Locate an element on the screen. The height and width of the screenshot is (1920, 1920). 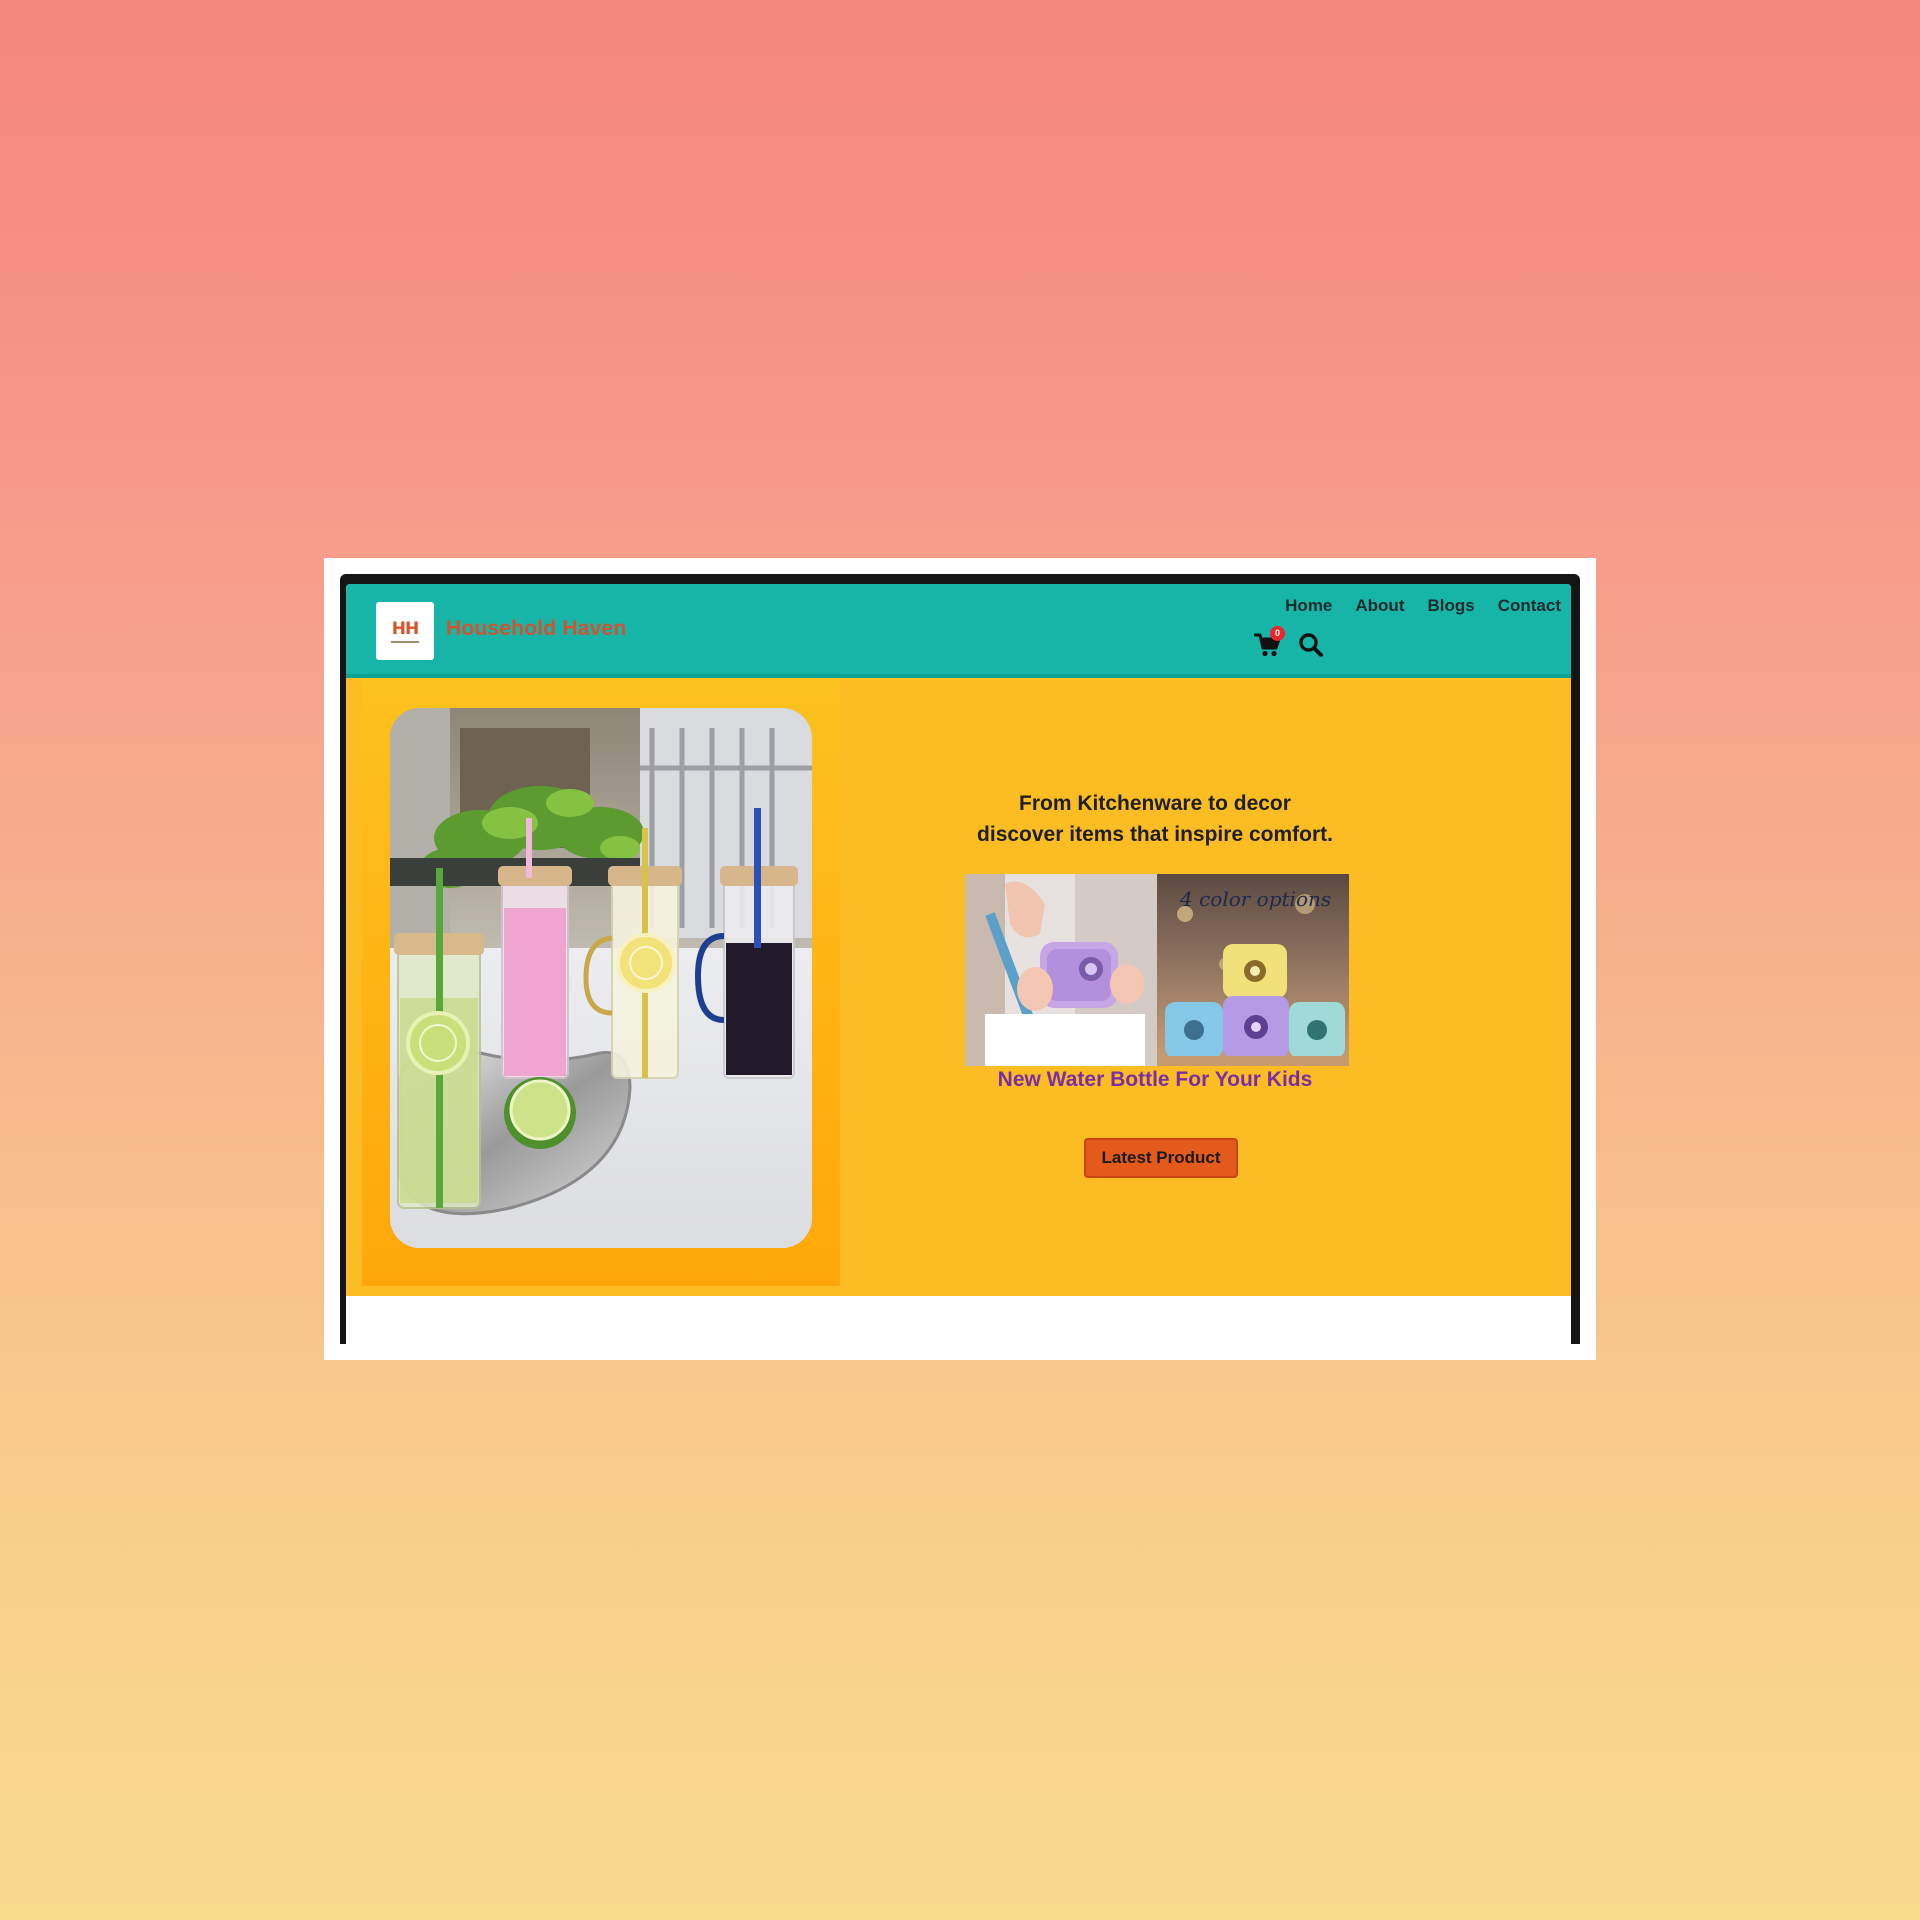
tagline-line-2: discover items that inspire comfort. is located at coordinates (1155, 834).